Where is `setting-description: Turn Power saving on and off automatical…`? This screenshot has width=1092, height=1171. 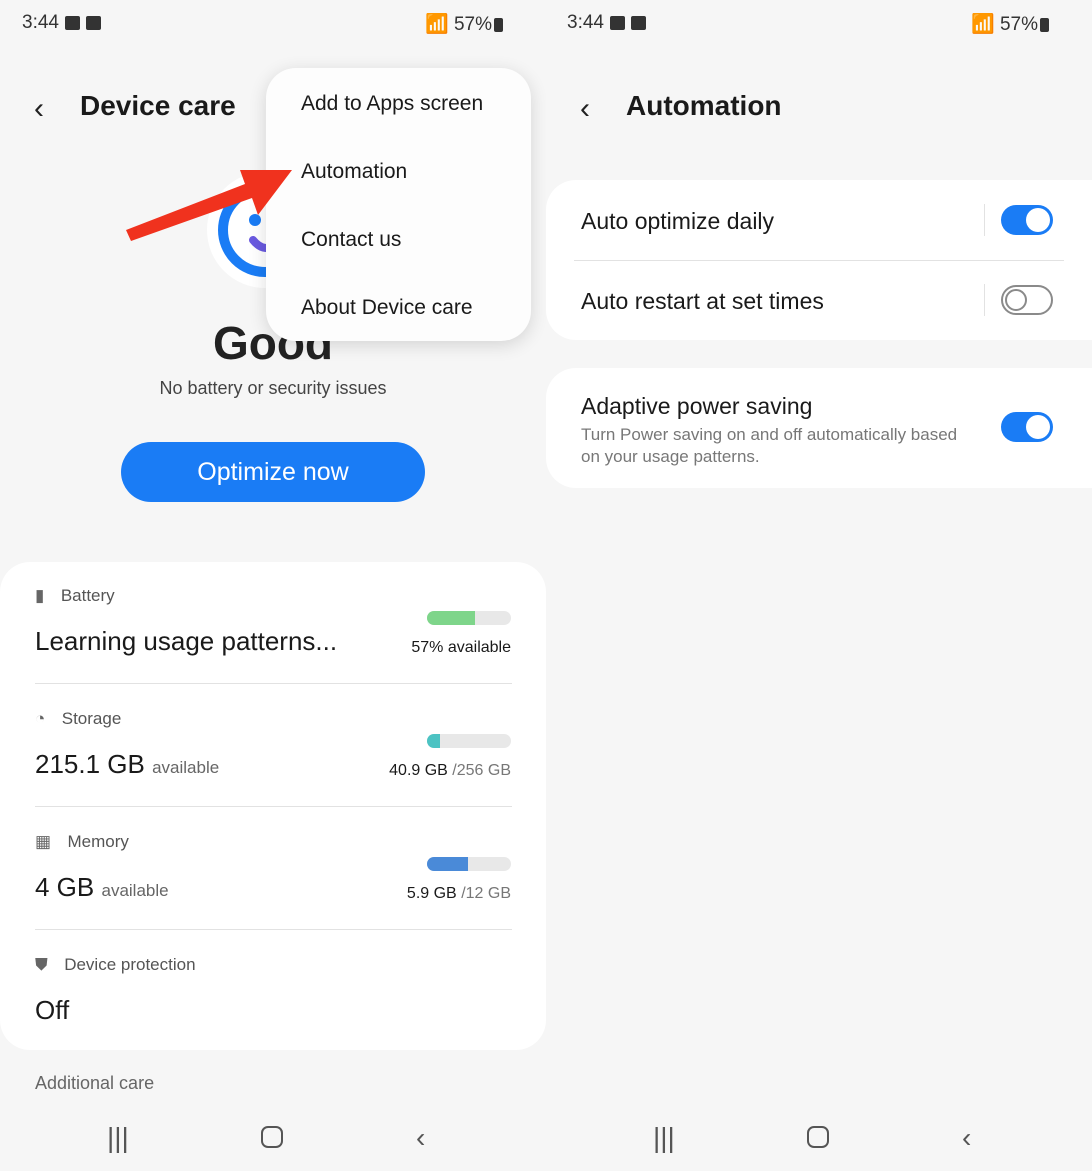 setting-description: Turn Power saving on and off automatical… is located at coordinates (769, 445).